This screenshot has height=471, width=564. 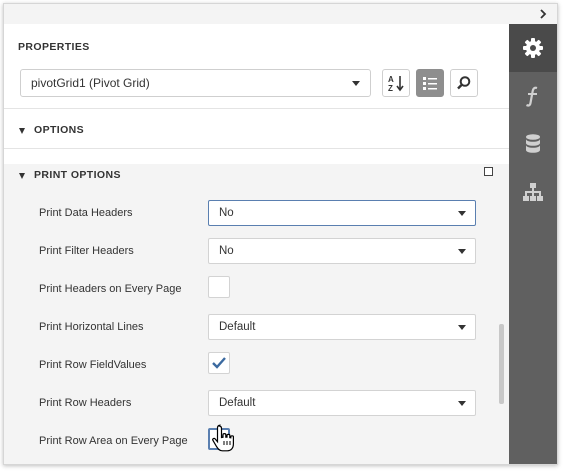 I want to click on tab-properties, so click(x=533, y=48).